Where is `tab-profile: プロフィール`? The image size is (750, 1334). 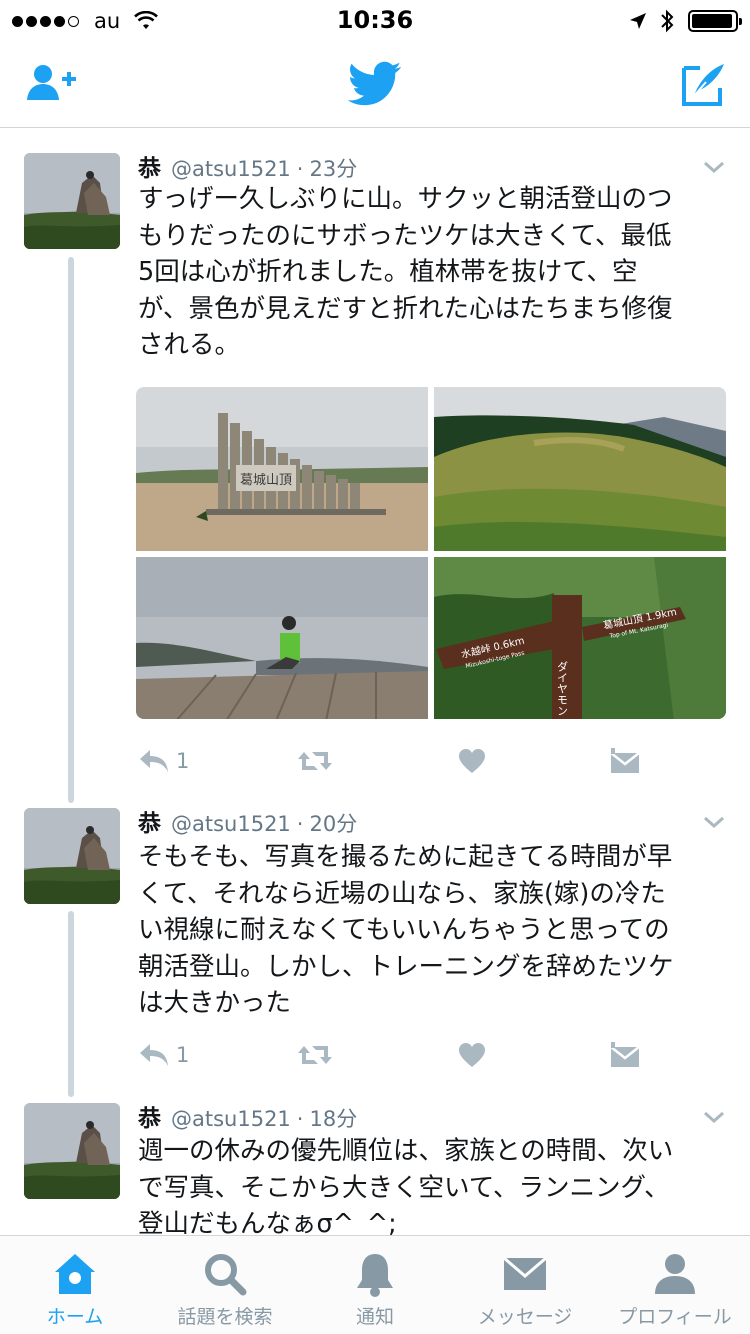 tab-profile: プロフィール is located at coordinates (675, 1285).